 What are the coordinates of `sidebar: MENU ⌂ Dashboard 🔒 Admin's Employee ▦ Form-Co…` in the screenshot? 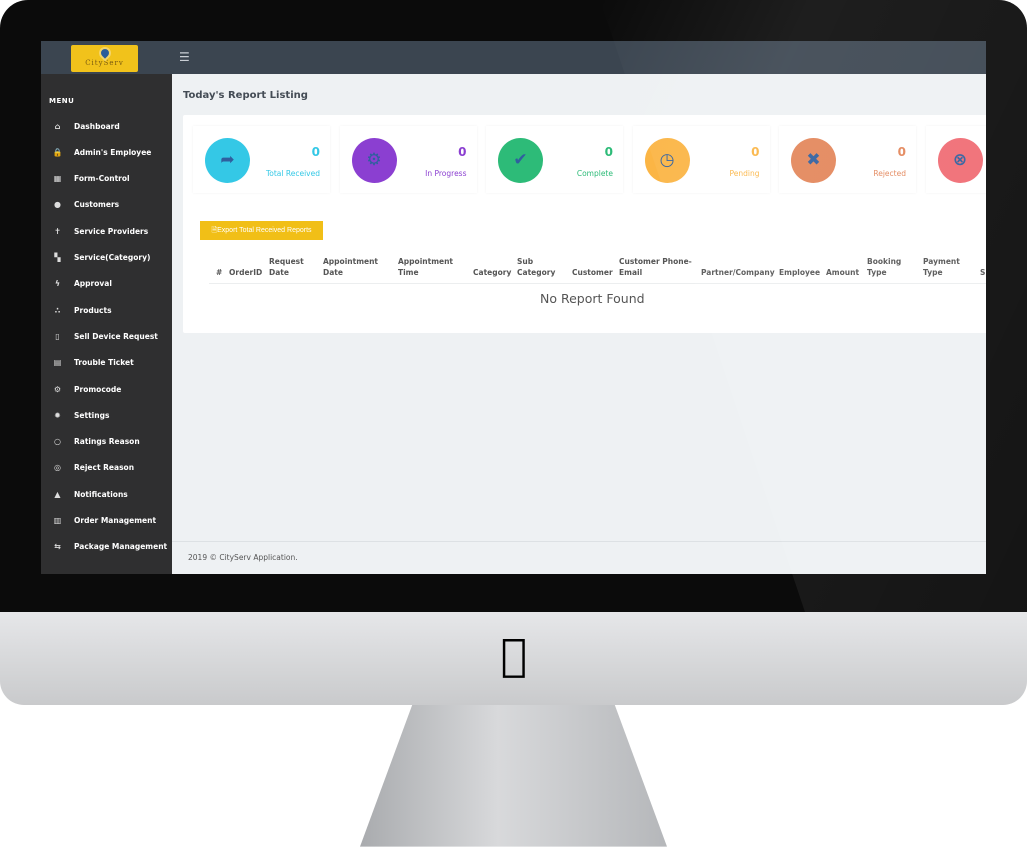 It's located at (106, 324).